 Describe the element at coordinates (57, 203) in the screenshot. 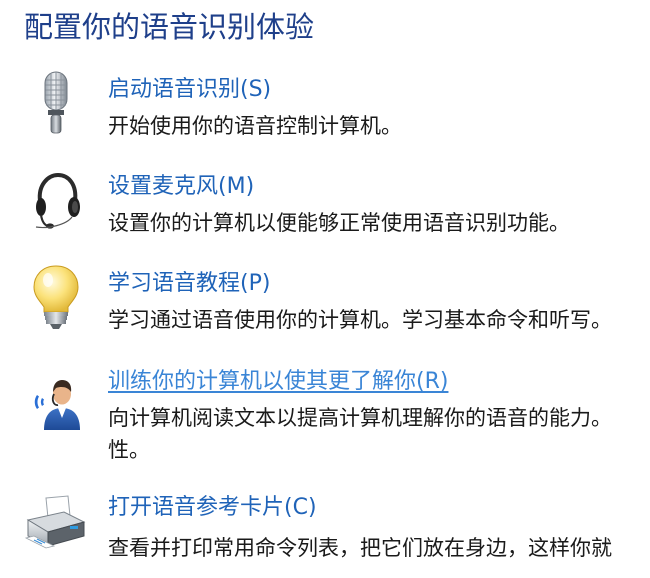

I see `headset-icon` at that location.